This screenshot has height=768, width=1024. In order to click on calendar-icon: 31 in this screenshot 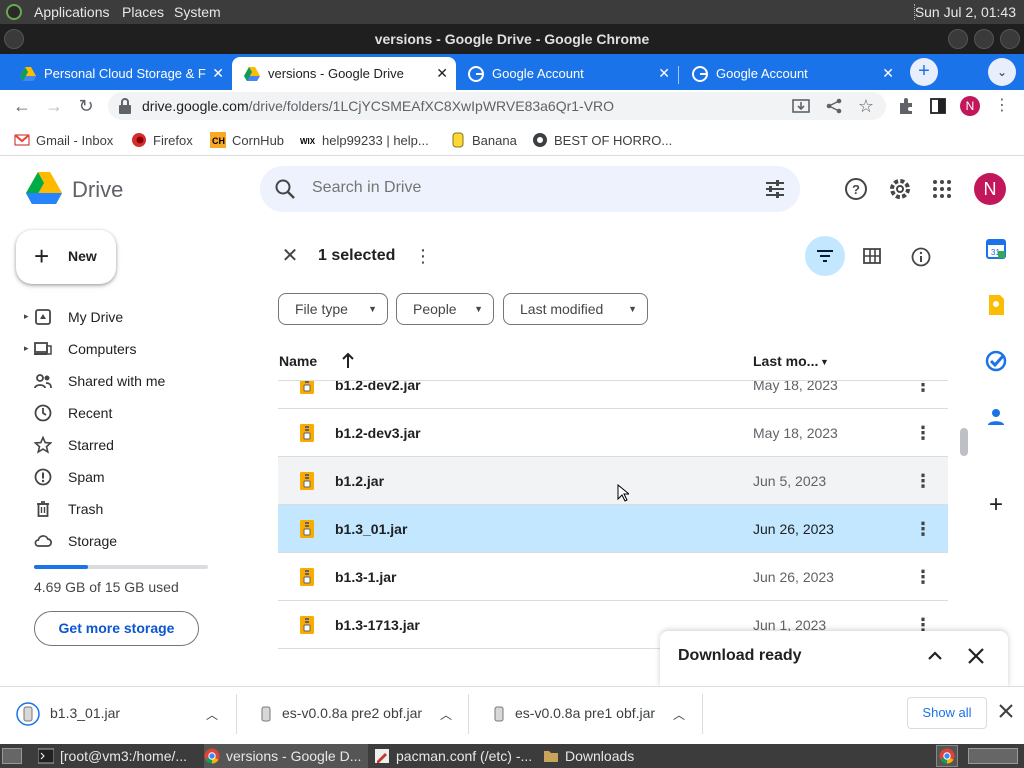, I will do `click(996, 249)`.